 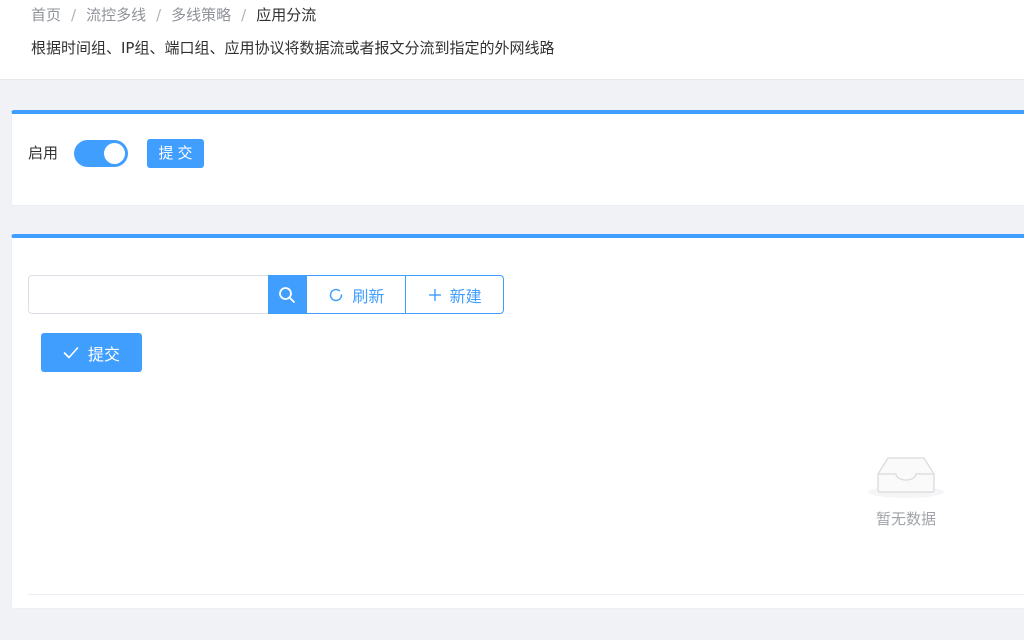 What do you see at coordinates (336, 294) in the screenshot?
I see `refresh-icon` at bounding box center [336, 294].